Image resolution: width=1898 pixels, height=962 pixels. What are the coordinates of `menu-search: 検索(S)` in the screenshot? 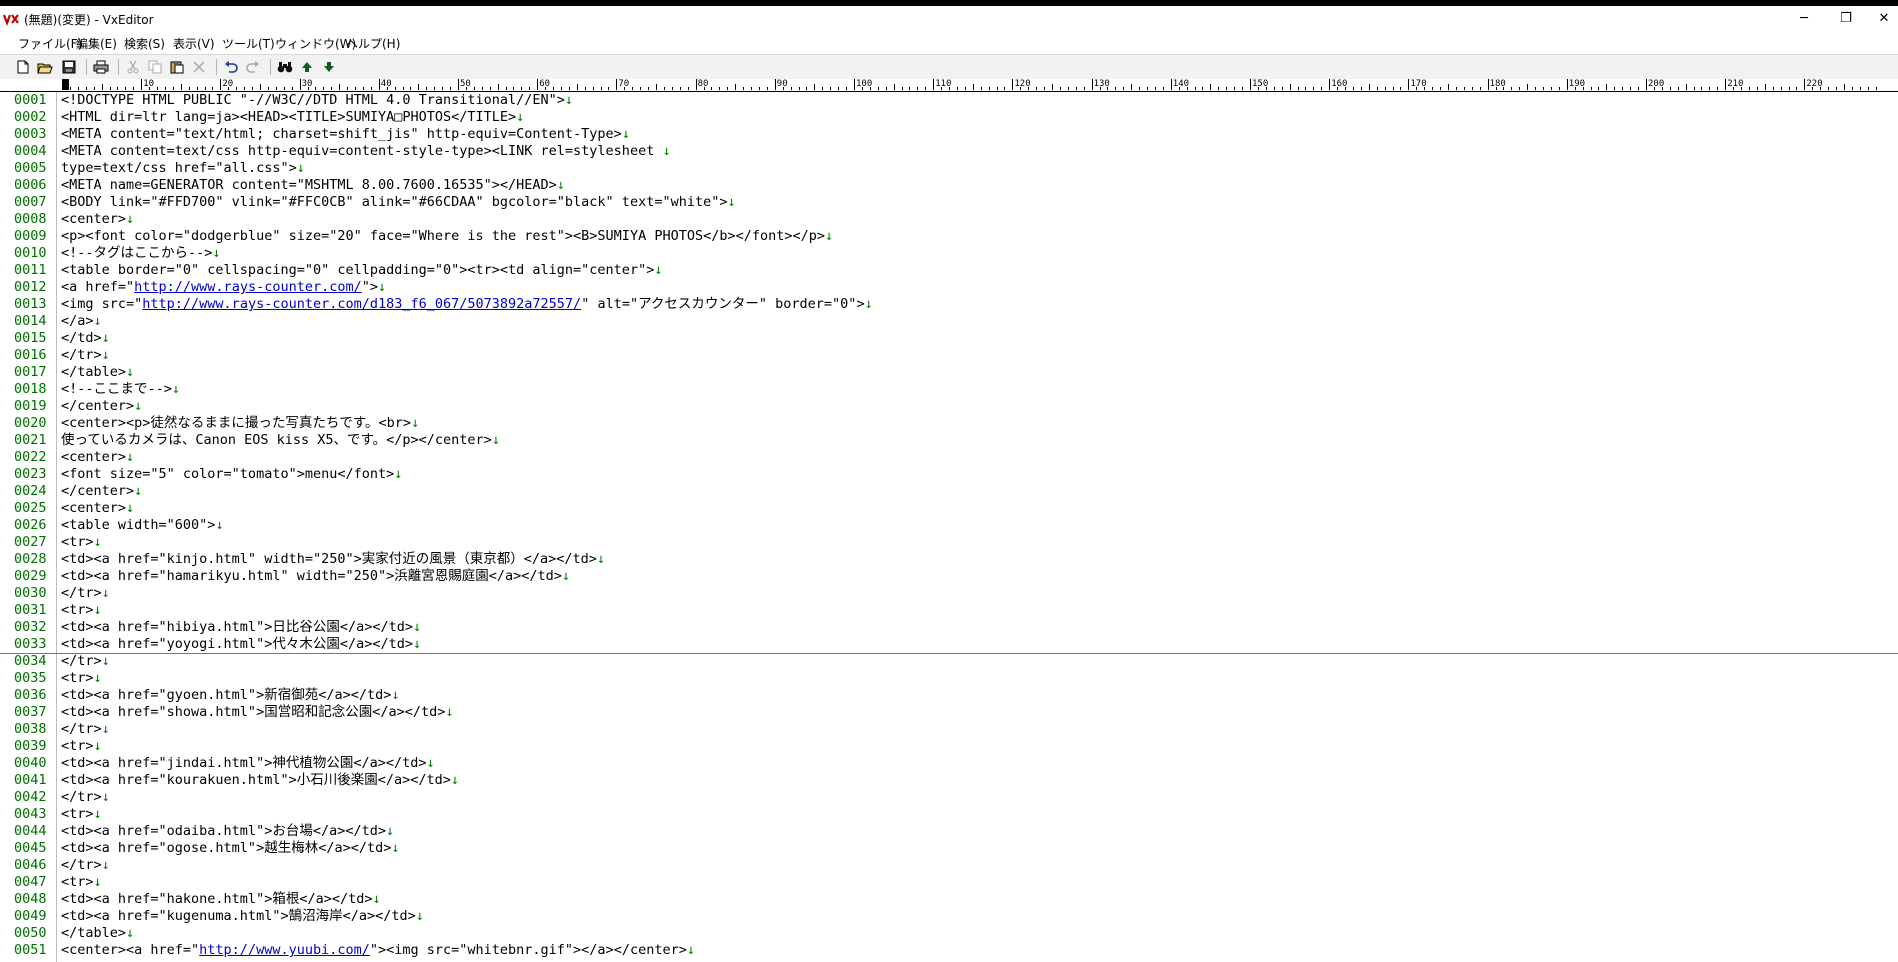 It's located at (144, 43).